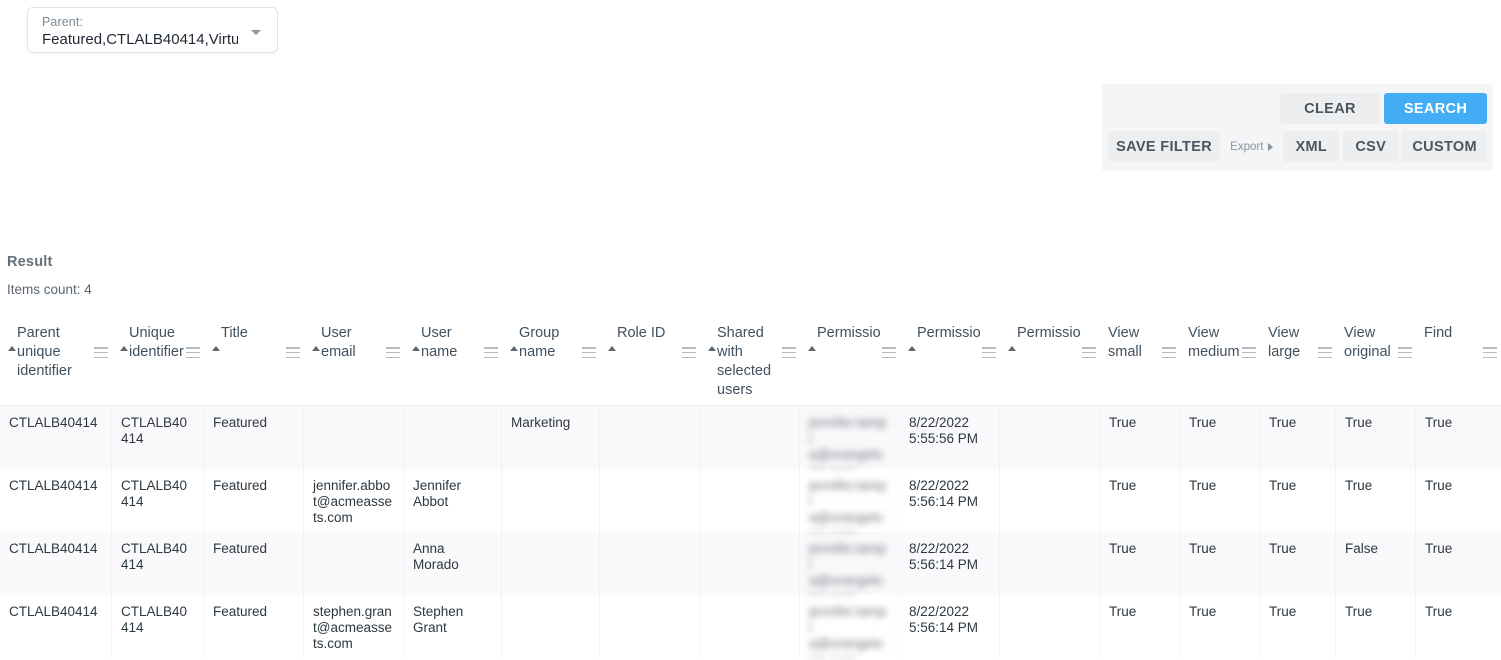 Image resolution: width=1501 pixels, height=660 pixels. I want to click on column-header-permission-end-date: Permissio, so click(1050, 362).